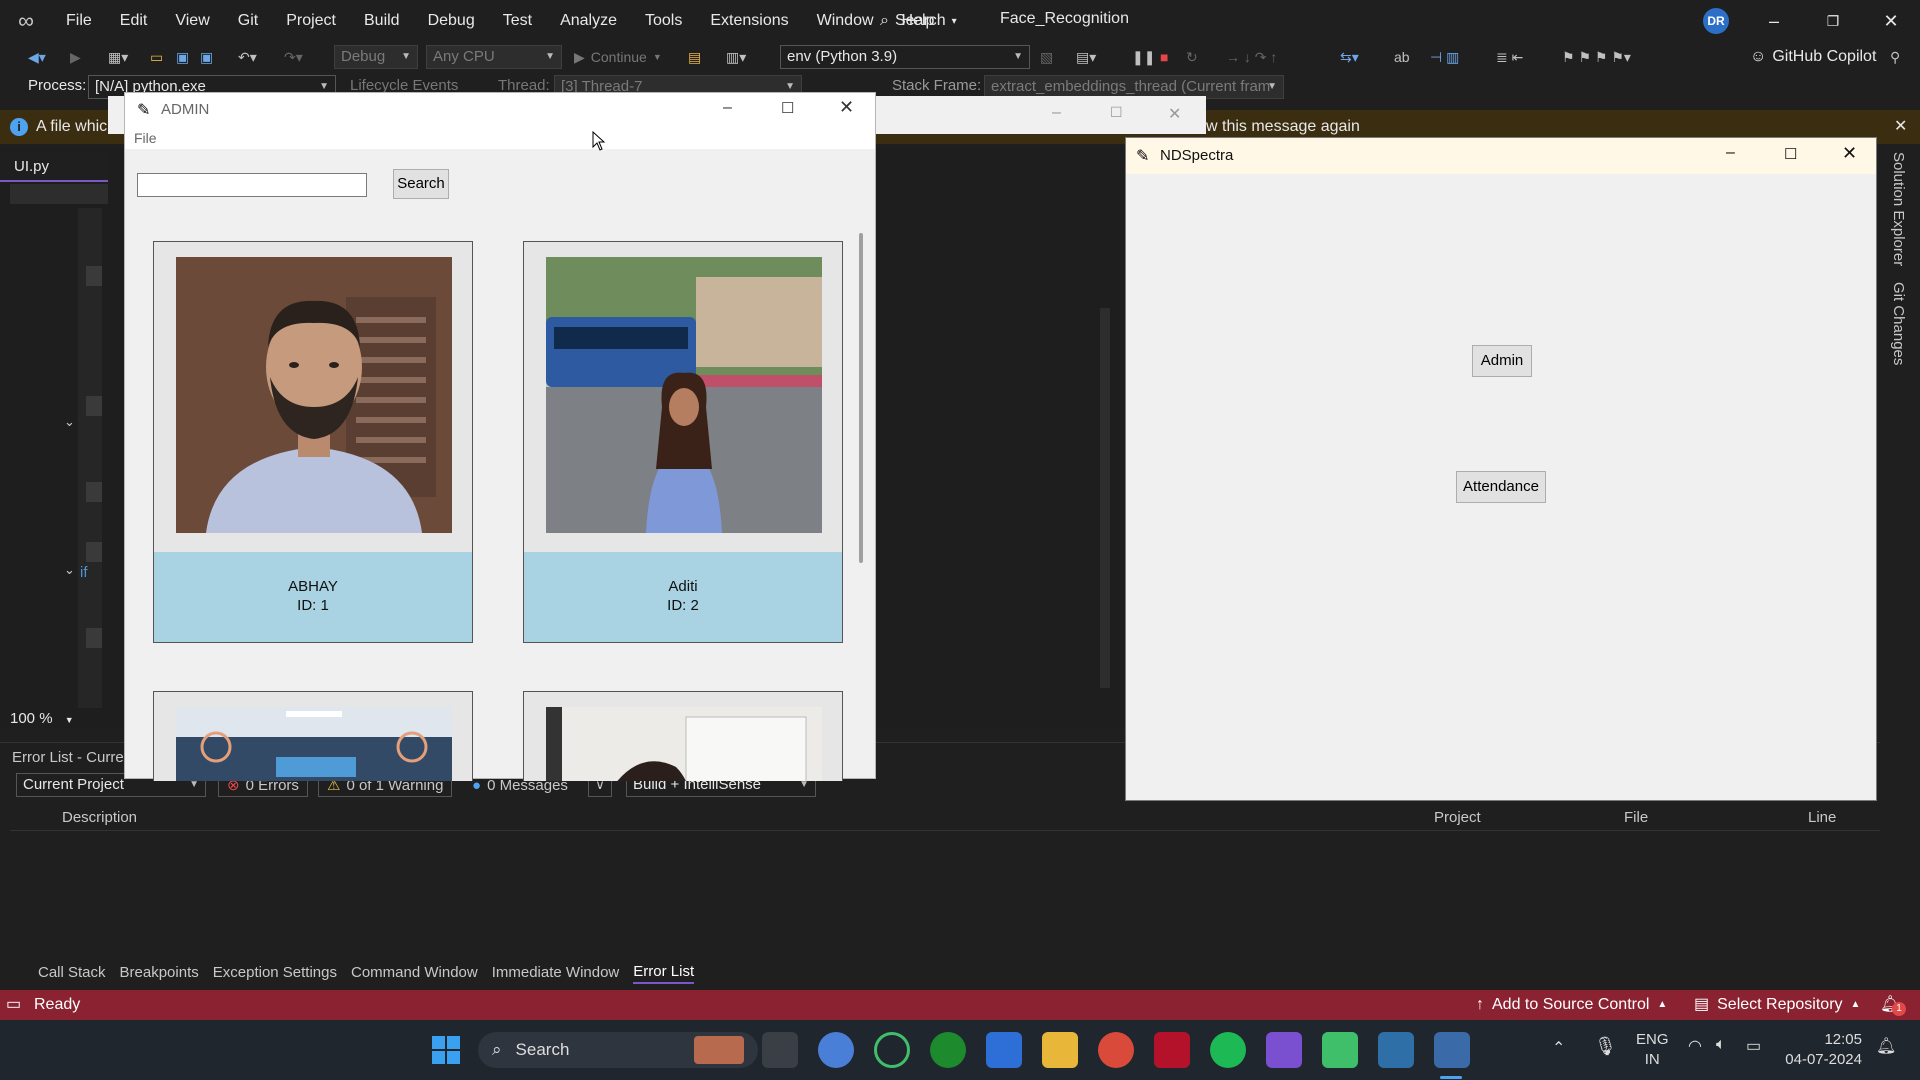 The width and height of the screenshot is (1920, 1080). What do you see at coordinates (156, 57) in the screenshot?
I see `open-folder-icon: ▭` at bounding box center [156, 57].